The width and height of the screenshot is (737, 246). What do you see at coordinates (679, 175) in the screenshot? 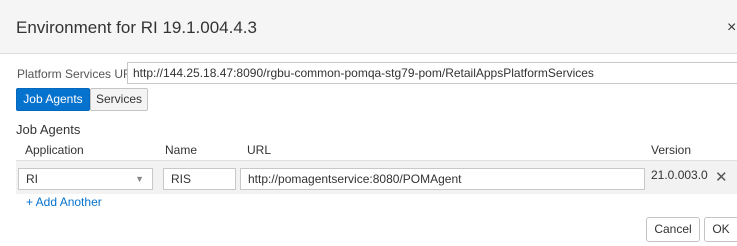
I see `version-value: 21.0.003.0` at bounding box center [679, 175].